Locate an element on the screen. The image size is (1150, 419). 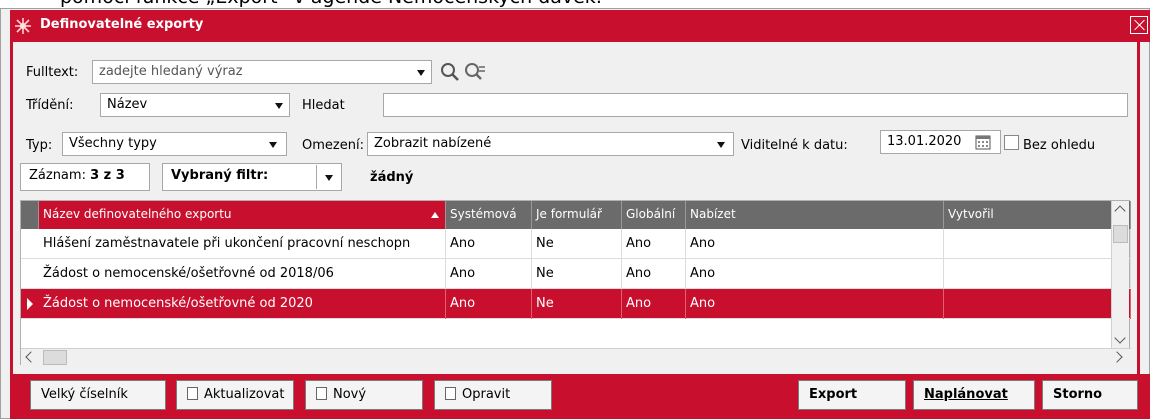
filter-label: Vybraný filtr: is located at coordinates (220, 175).